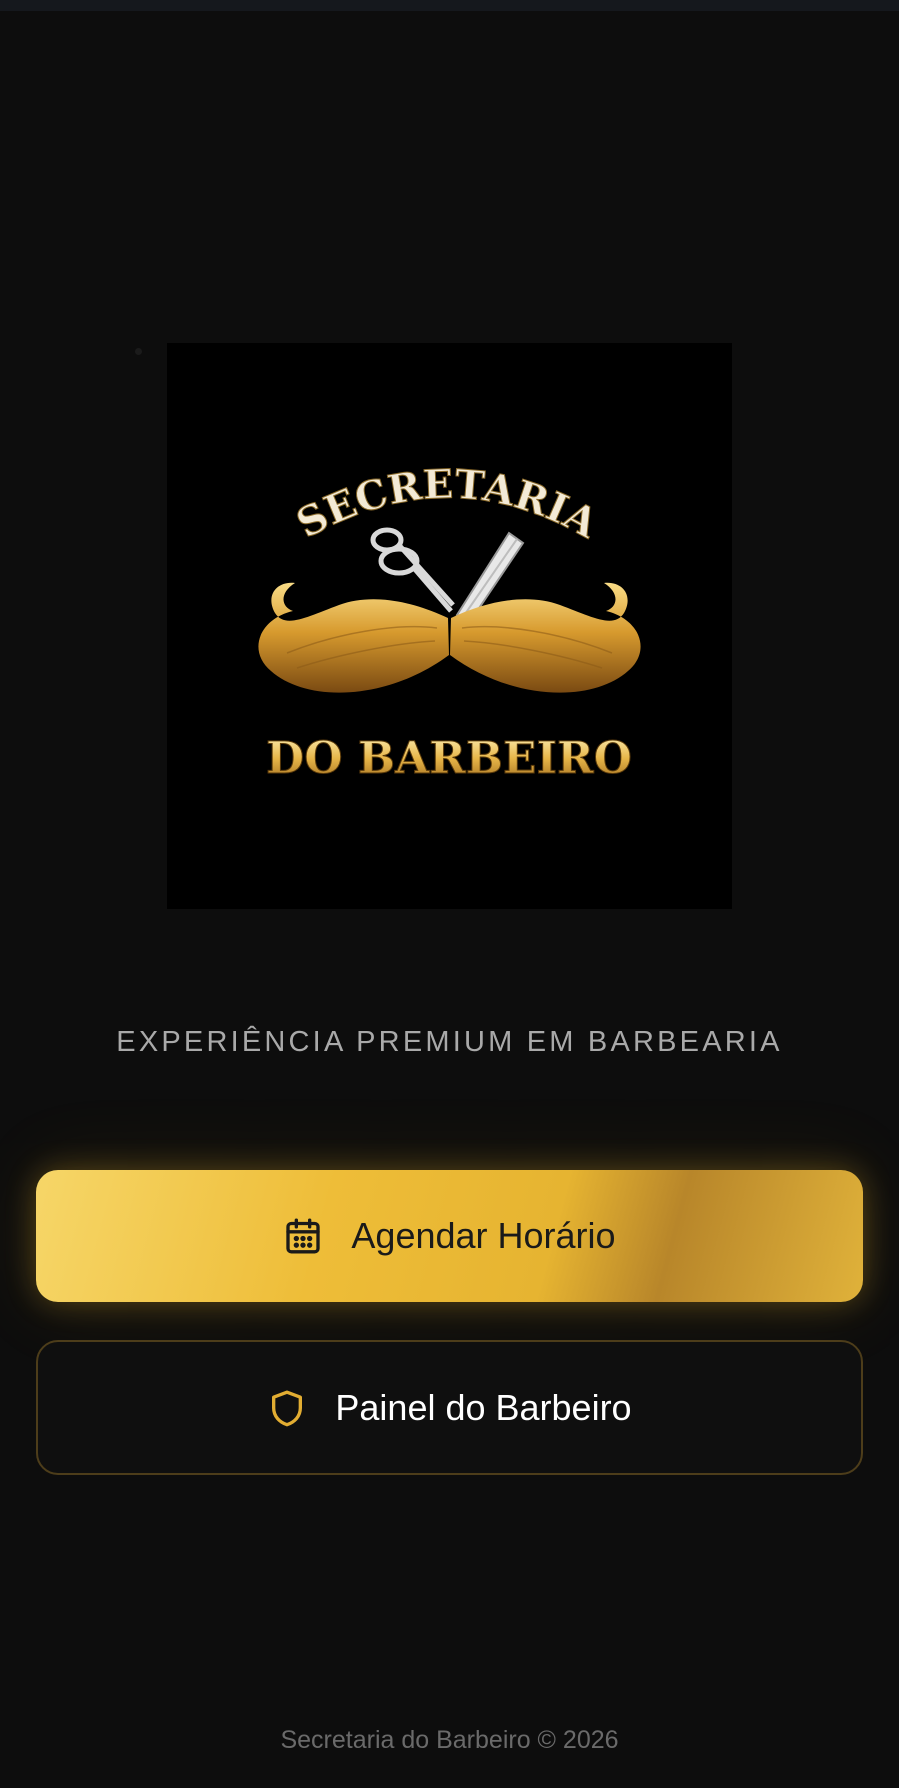  I want to click on status-bar, so click(449, 5).